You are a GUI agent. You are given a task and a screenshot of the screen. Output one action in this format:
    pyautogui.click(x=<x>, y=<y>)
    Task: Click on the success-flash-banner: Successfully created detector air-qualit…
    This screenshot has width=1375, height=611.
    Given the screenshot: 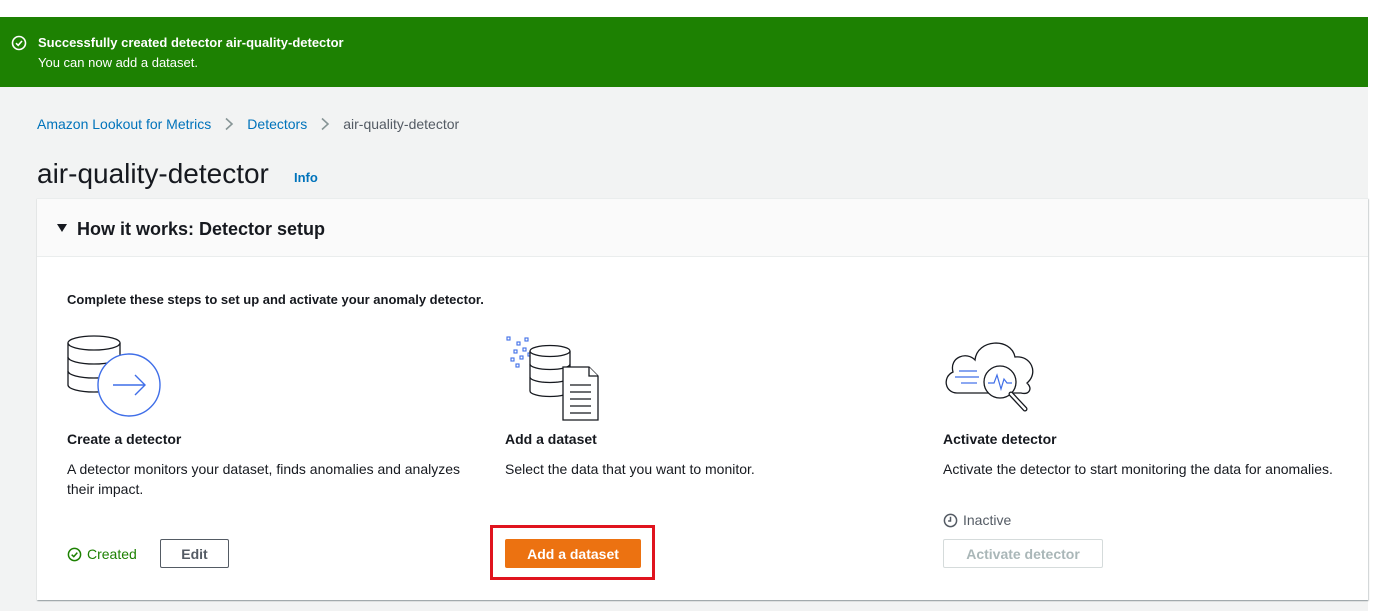 What is the action you would take?
    pyautogui.click(x=684, y=52)
    